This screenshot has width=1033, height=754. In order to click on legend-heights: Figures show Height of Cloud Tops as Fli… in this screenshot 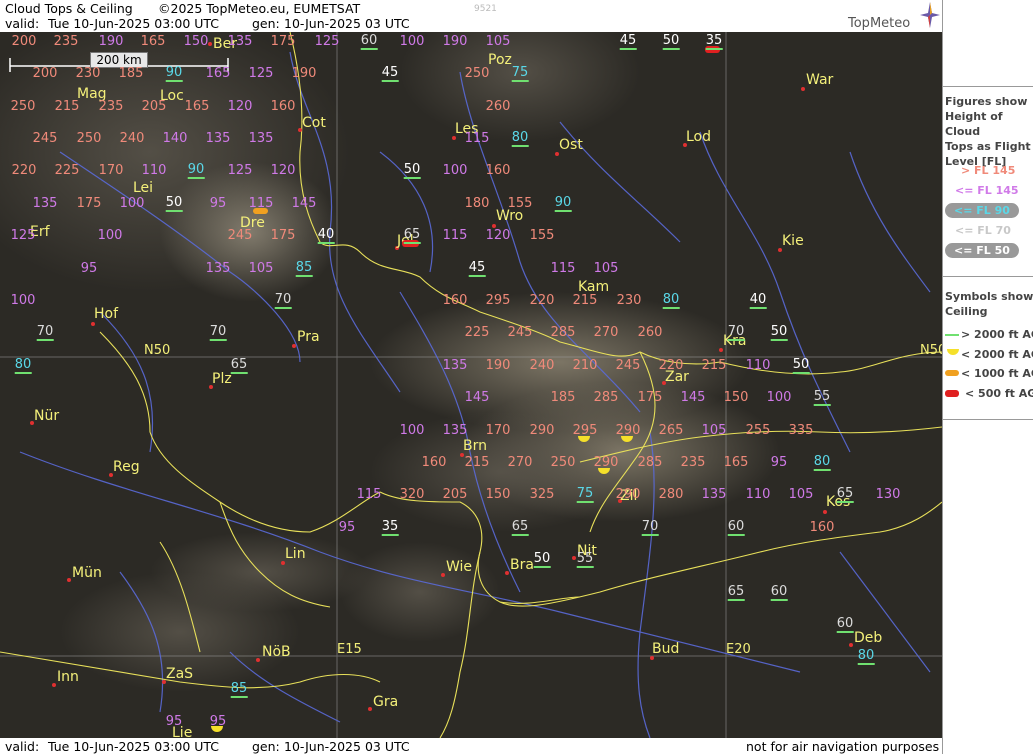, I will do `click(988, 180)`.